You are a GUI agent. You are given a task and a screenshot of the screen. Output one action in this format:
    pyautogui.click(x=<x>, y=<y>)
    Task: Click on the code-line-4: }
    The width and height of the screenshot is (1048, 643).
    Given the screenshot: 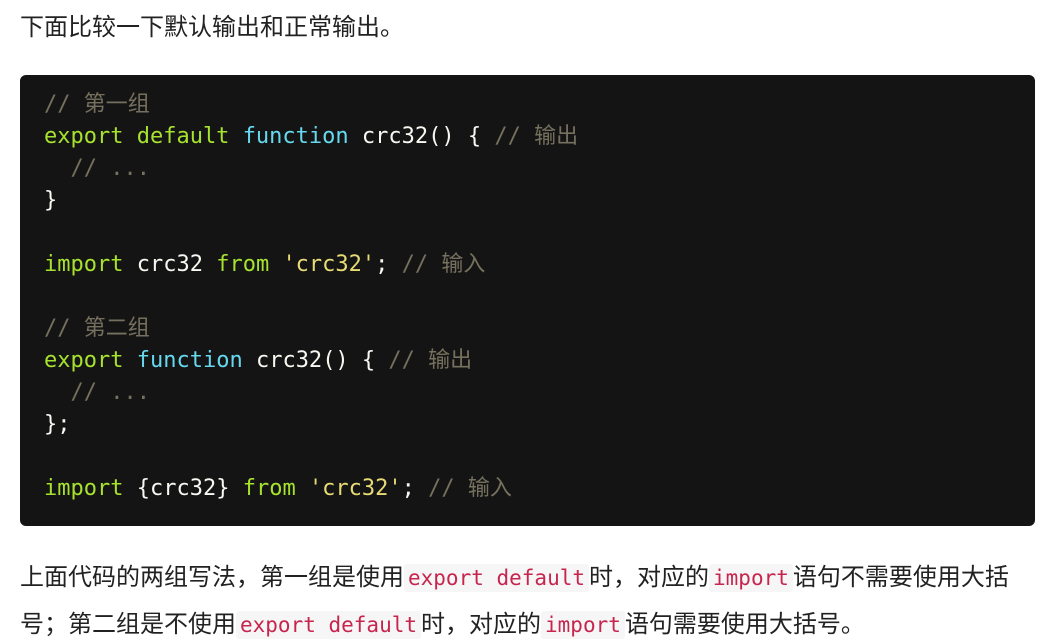 What is the action you would take?
    pyautogui.click(x=539, y=201)
    